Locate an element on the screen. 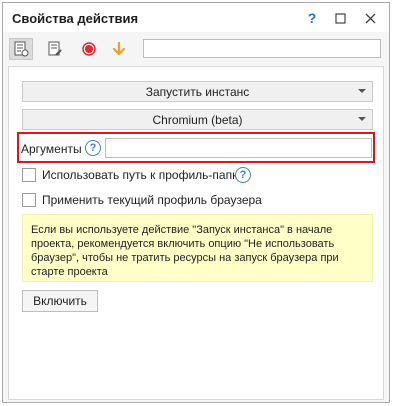 This screenshot has width=394, height=406. edit-icon is located at coordinates (55, 48).